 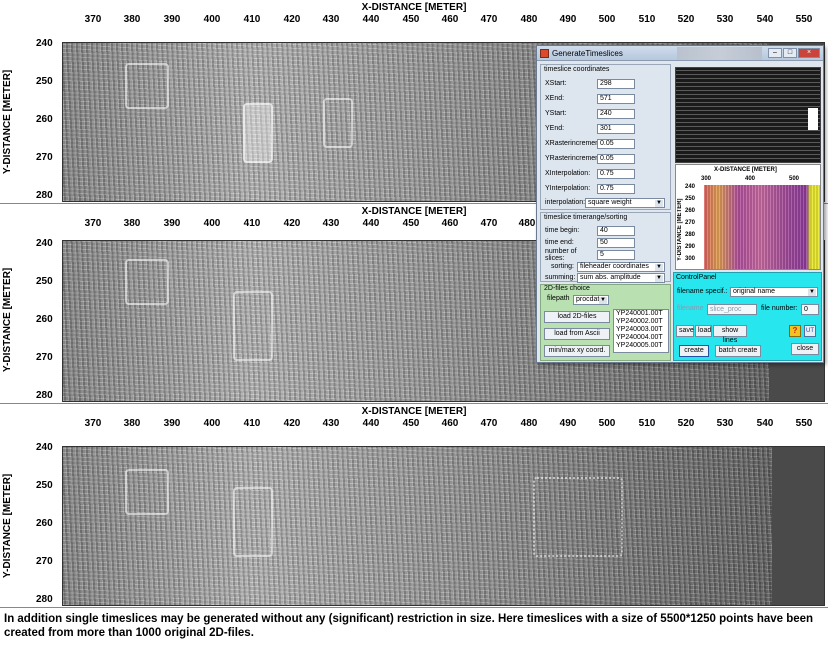 I want to click on filename-input: slice_proc, so click(x=732, y=309).